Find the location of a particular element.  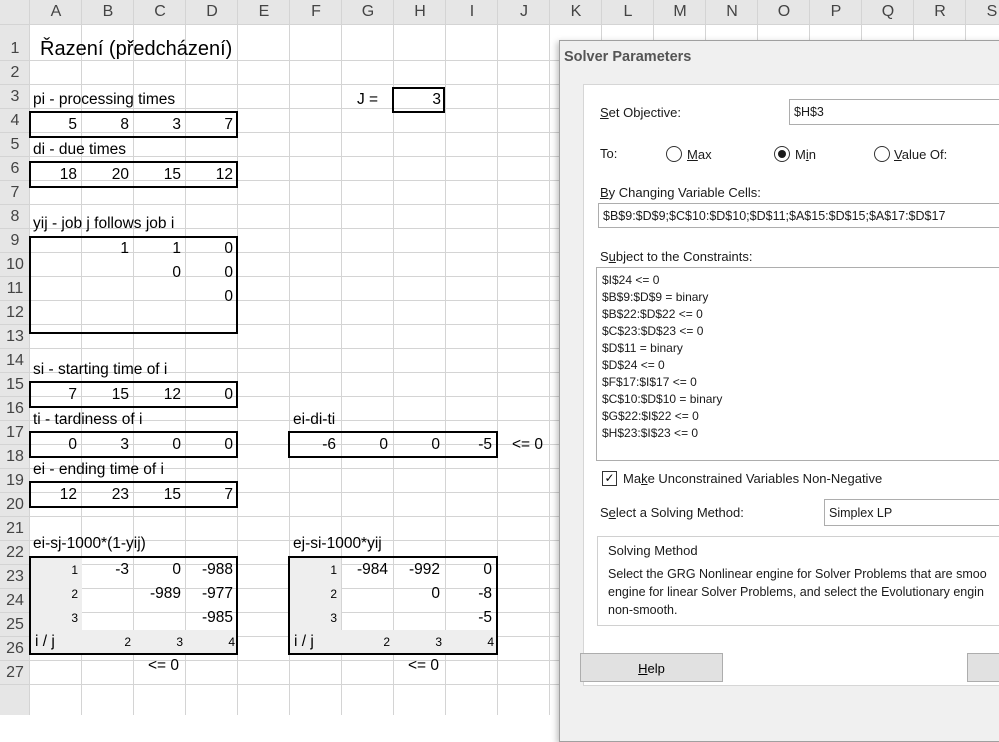

constraint-item: $I$24 <= 0 is located at coordinates (798, 280).